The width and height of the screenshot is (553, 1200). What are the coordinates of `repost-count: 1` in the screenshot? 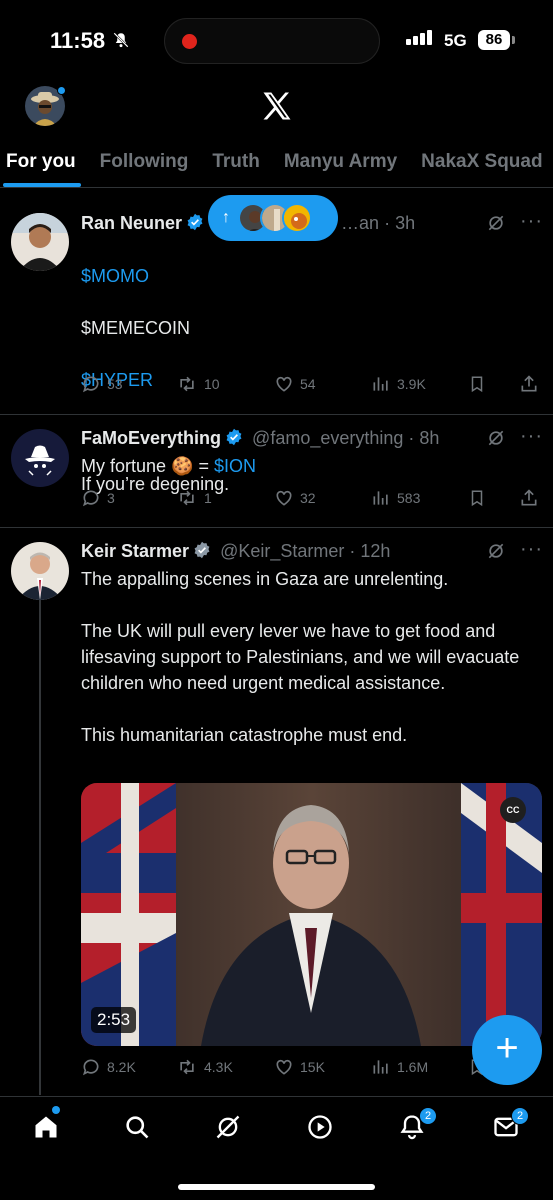 It's located at (208, 498).